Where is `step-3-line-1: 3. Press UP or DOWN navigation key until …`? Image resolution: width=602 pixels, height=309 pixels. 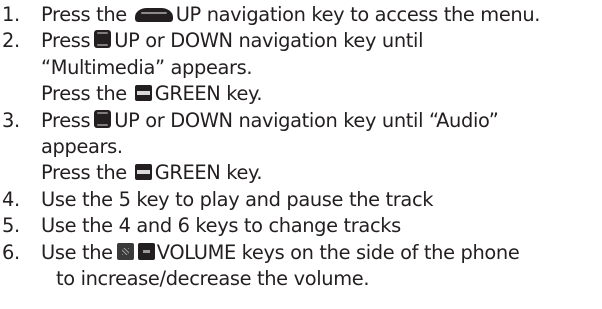 step-3-line-1: 3. Press UP or DOWN navigation key until … is located at coordinates (301, 121).